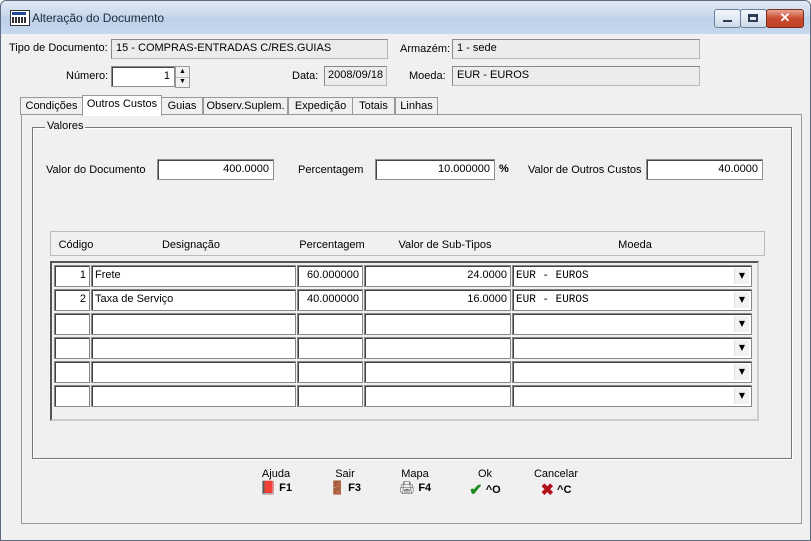 The image size is (811, 541). Describe the element at coordinates (437, 276) in the screenshot. I see `cell-valor: 24.0000` at that location.